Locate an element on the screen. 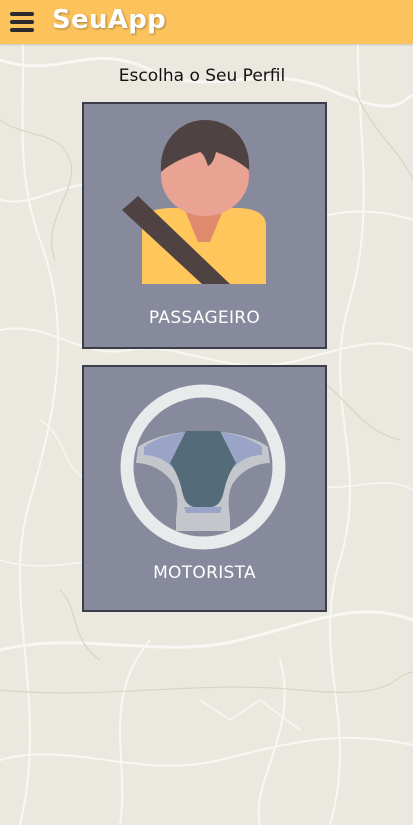  app-title: SeuApp is located at coordinates (109, 20).